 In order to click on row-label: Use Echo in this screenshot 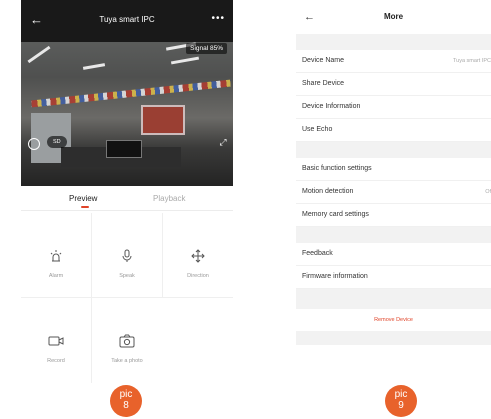, I will do `click(317, 129)`.